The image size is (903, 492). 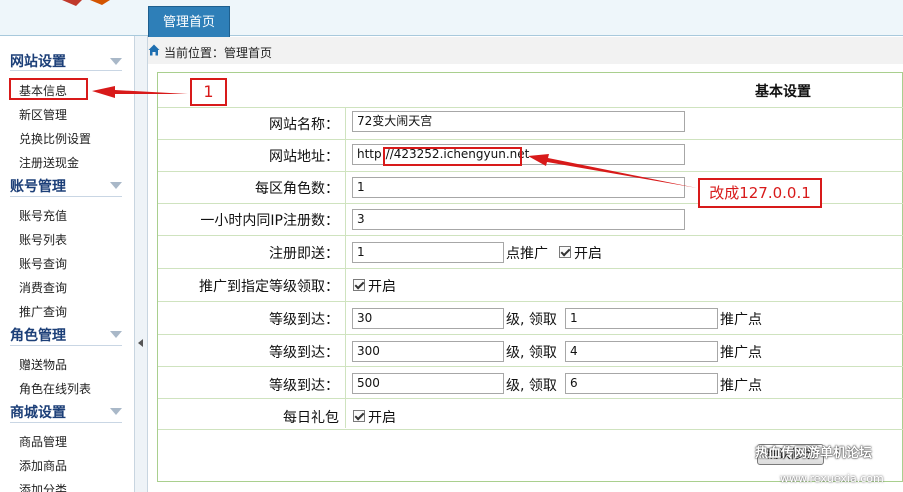 I want to click on daily-gift-enable-checkbox, so click(x=359, y=416).